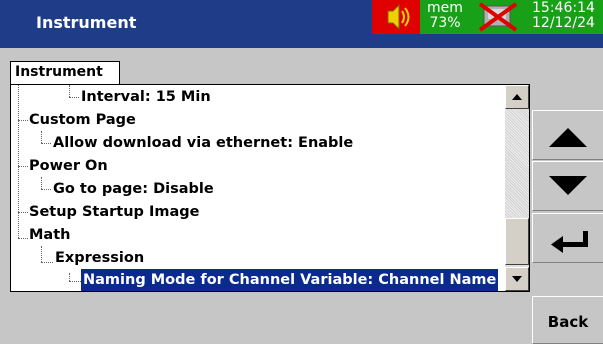 The height and width of the screenshot is (344, 603). I want to click on move-up-button, so click(567, 135).